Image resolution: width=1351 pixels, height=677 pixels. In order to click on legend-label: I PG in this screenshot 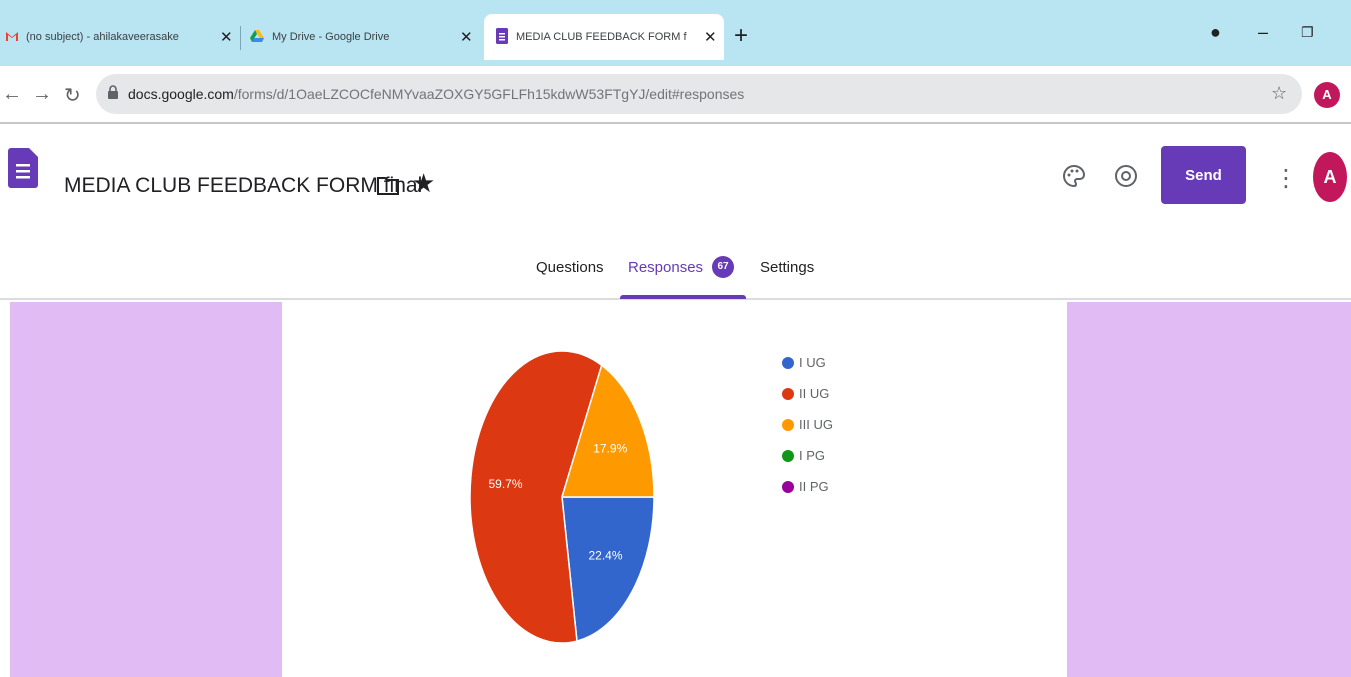, I will do `click(812, 455)`.